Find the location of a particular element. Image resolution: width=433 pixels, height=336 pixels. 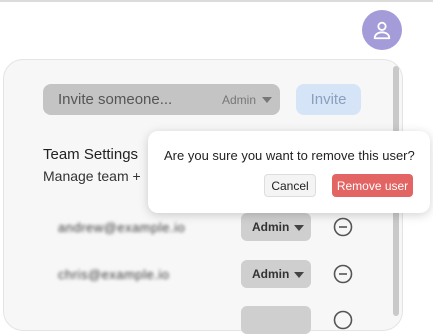

member-email: chris@example.io is located at coordinates (114, 274).